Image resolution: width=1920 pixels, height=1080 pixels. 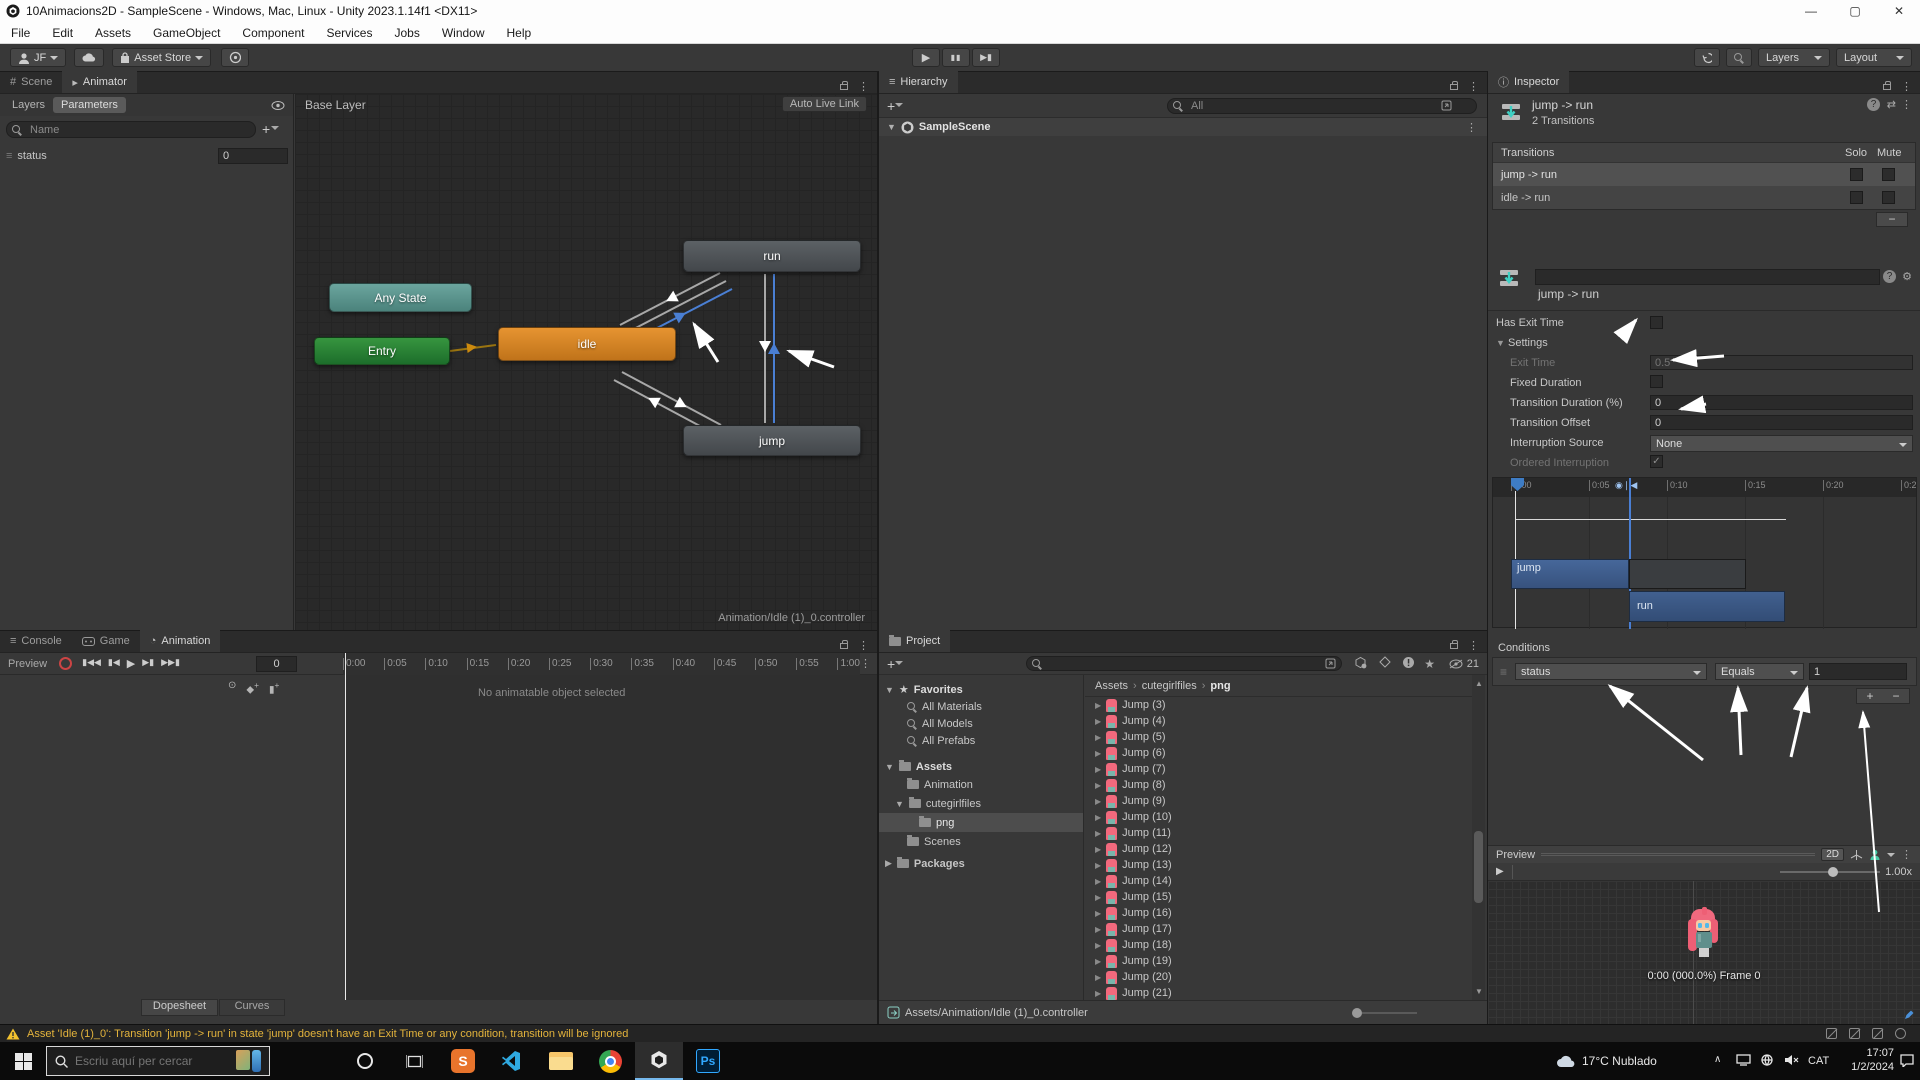 What do you see at coordinates (1384, 1012) in the screenshot?
I see `thumbnail-size-slider` at bounding box center [1384, 1012].